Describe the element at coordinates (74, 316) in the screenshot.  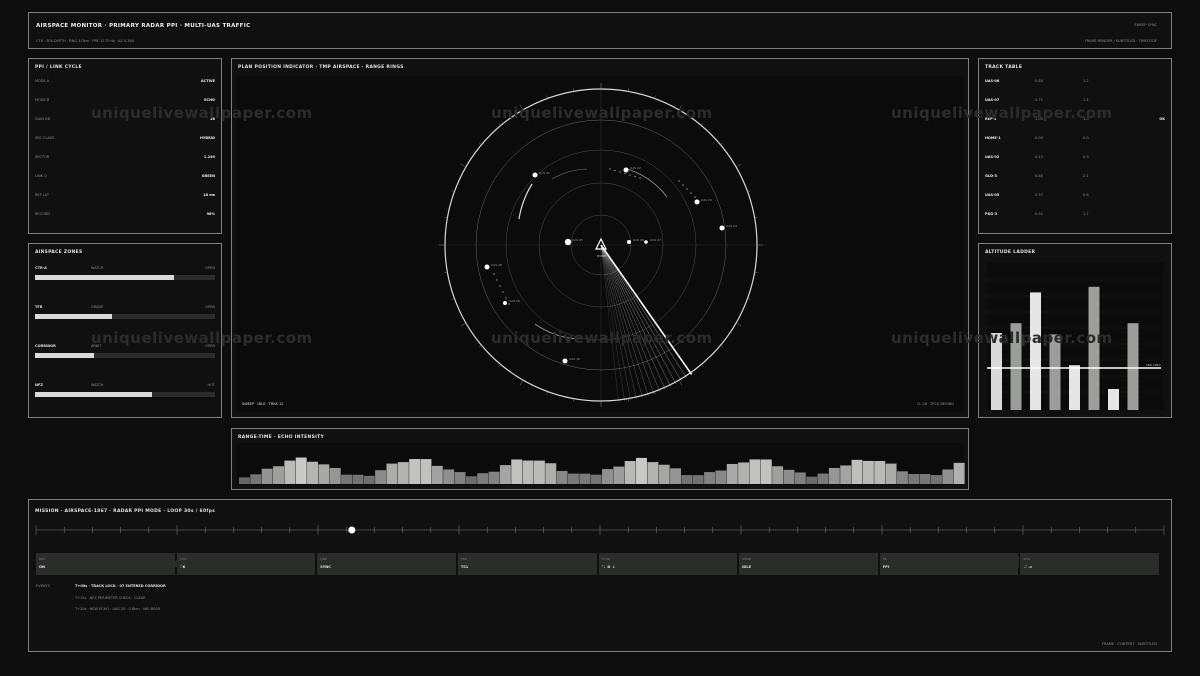
I see `zone-level-fill` at that location.